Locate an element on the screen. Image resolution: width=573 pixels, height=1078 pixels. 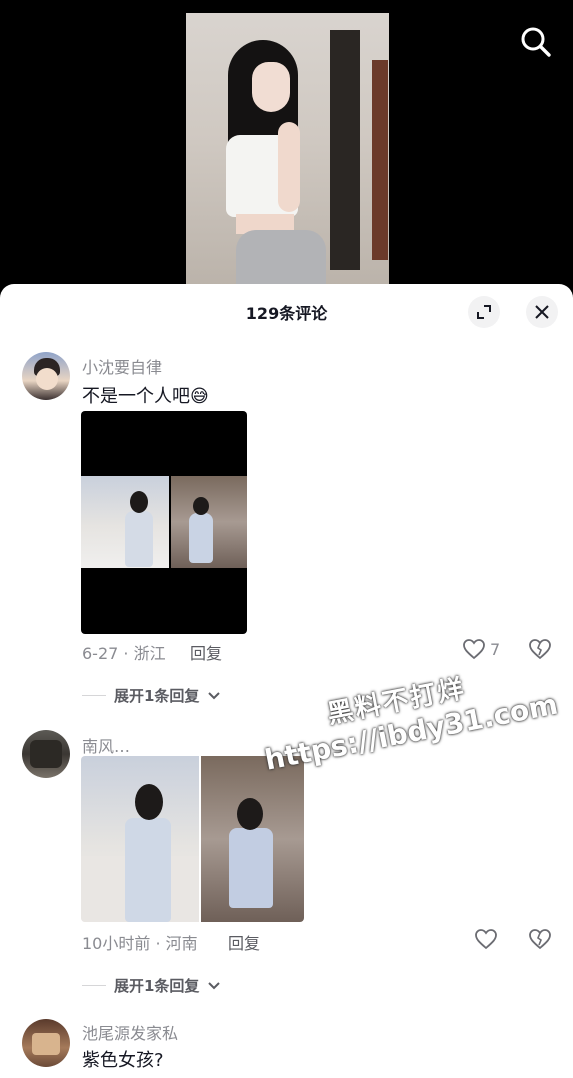
comment-meta: 10小时前 · 河南 is located at coordinates (140, 943).